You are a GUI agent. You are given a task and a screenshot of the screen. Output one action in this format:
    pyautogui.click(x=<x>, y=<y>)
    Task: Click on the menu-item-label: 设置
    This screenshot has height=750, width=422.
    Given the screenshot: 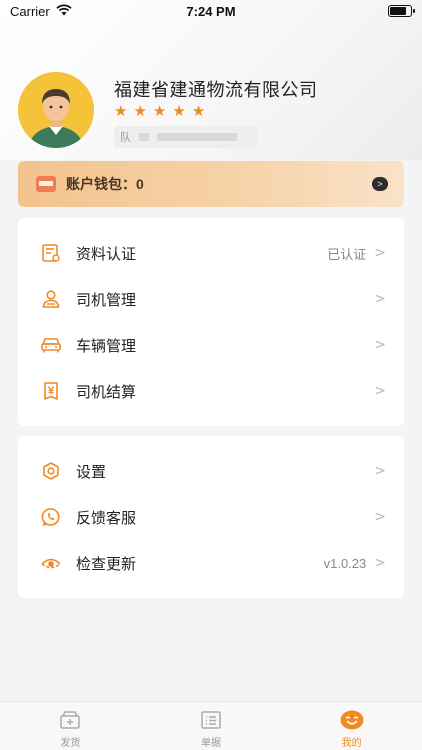 What is the action you would take?
    pyautogui.click(x=91, y=472)
    